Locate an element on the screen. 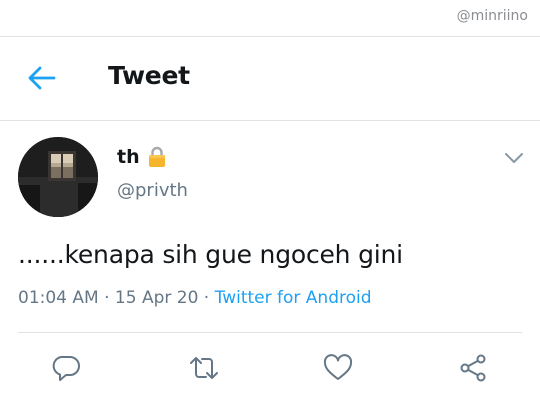 The height and width of the screenshot is (414, 540). tweet-time: 01:04 AM is located at coordinates (58, 298).